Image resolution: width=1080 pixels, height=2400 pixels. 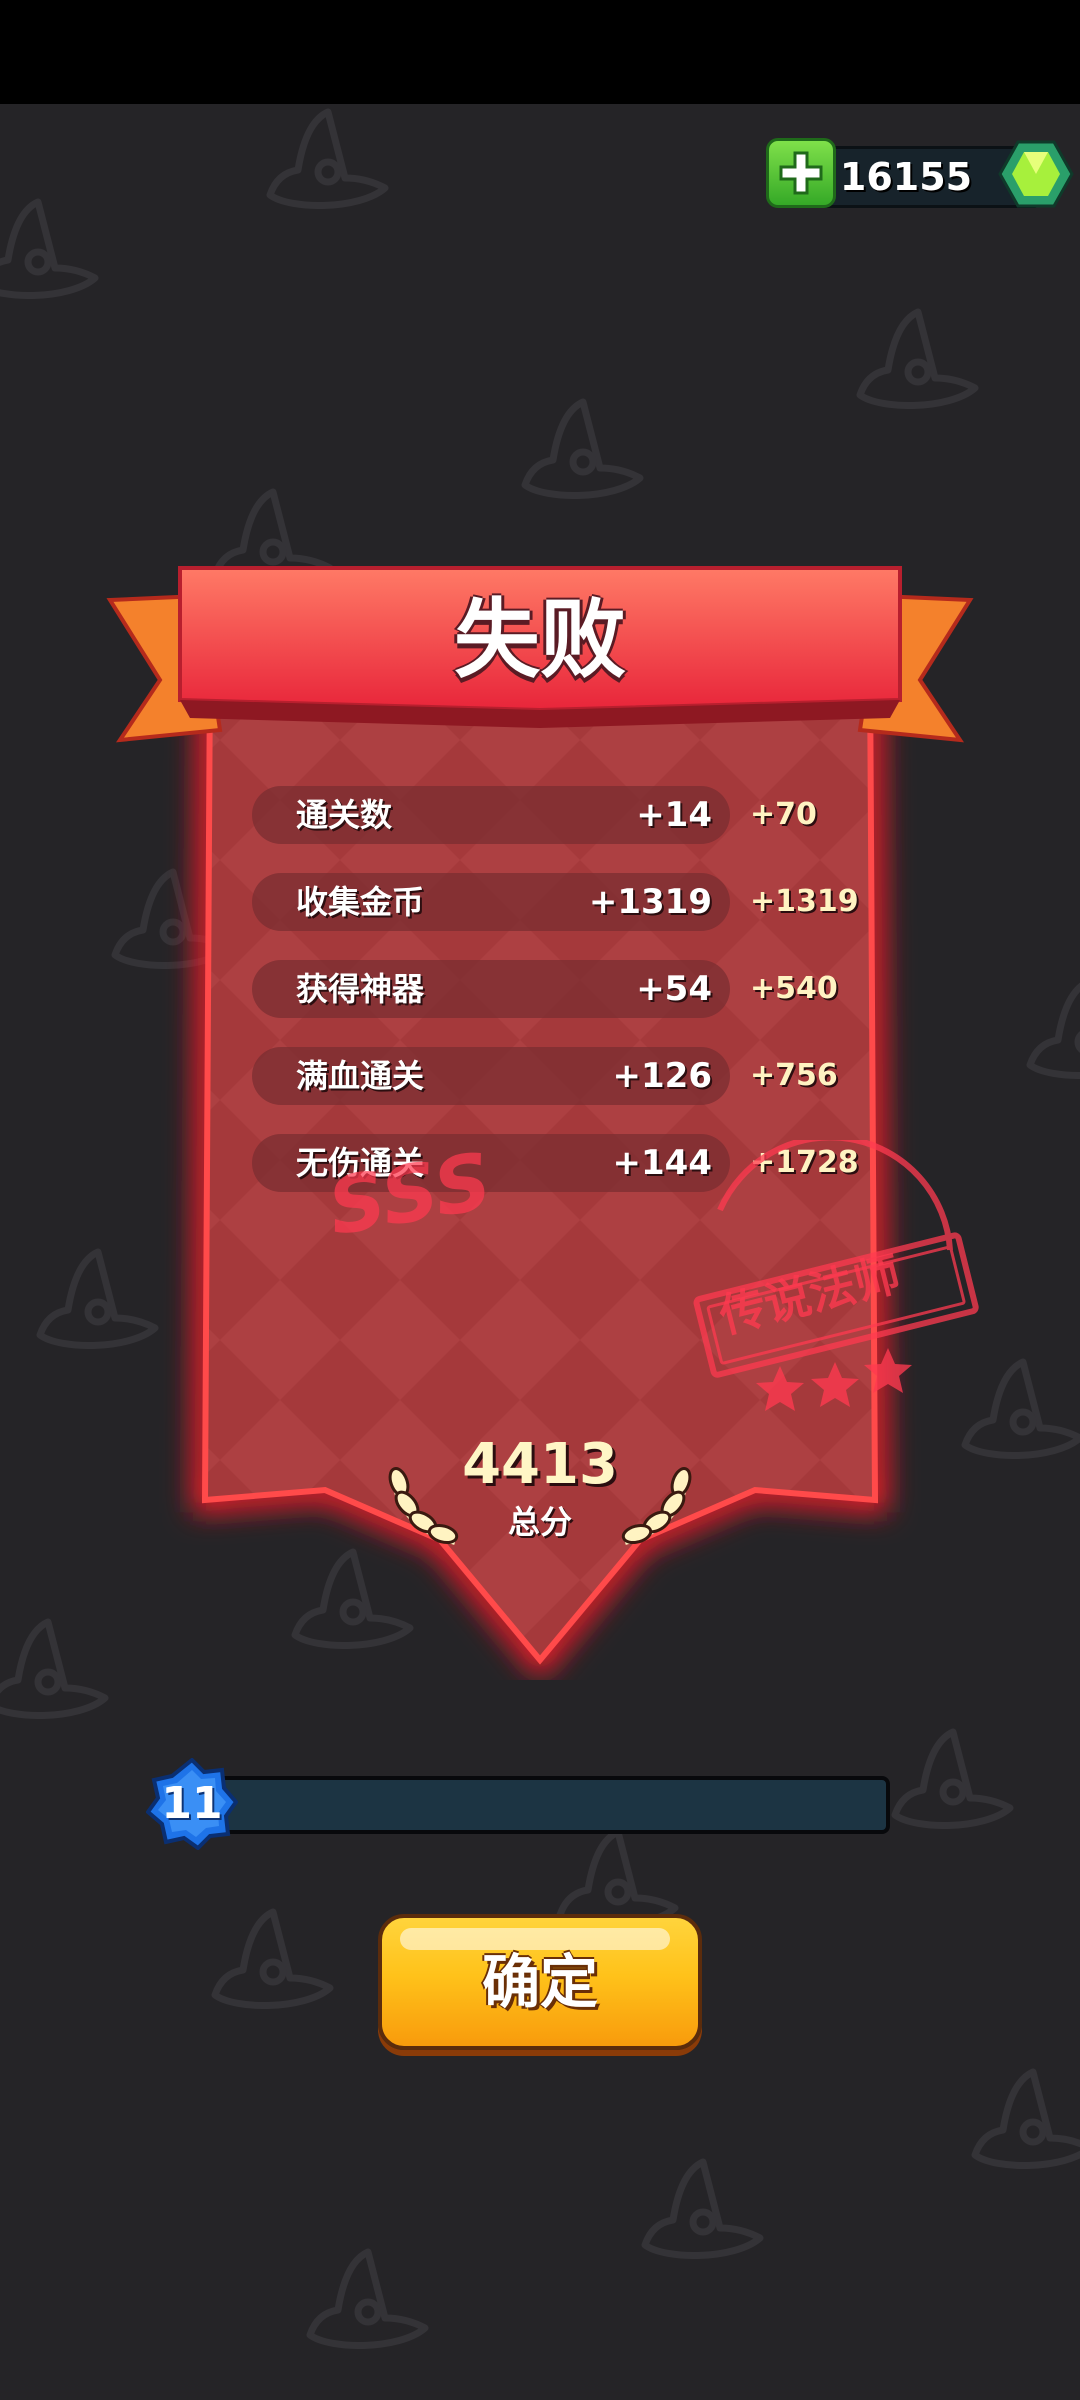 What do you see at coordinates (360, 1076) in the screenshot?
I see `stat-label: 满血通关` at bounding box center [360, 1076].